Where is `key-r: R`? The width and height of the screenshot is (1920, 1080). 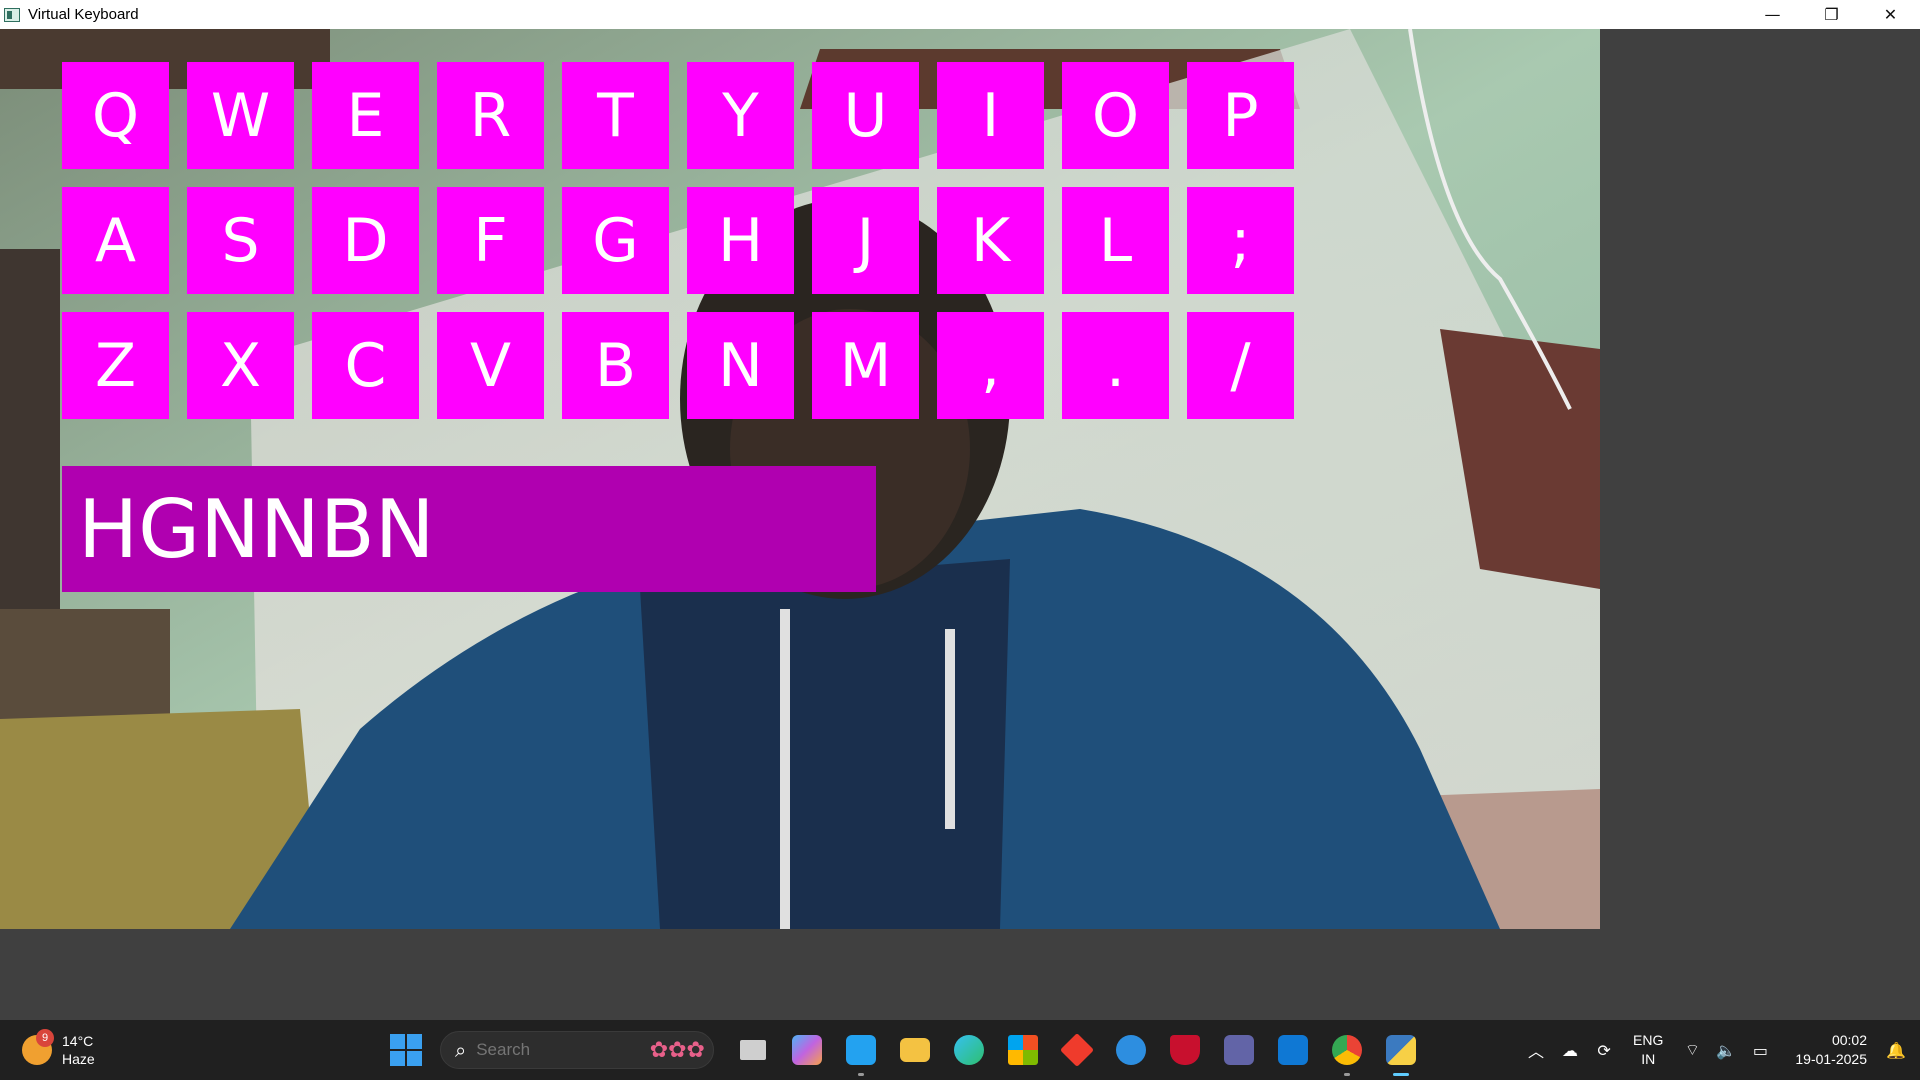
key-r: R is located at coordinates (490, 115).